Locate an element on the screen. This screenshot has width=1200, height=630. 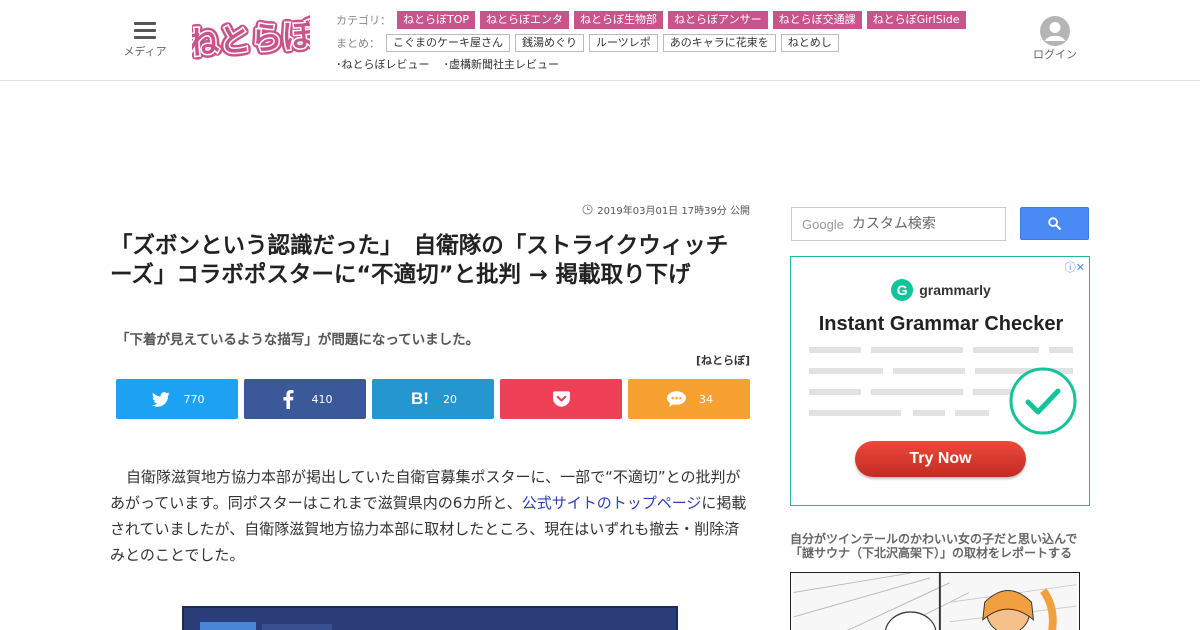
category-top: ねとらぼTOP is located at coordinates (436, 20).